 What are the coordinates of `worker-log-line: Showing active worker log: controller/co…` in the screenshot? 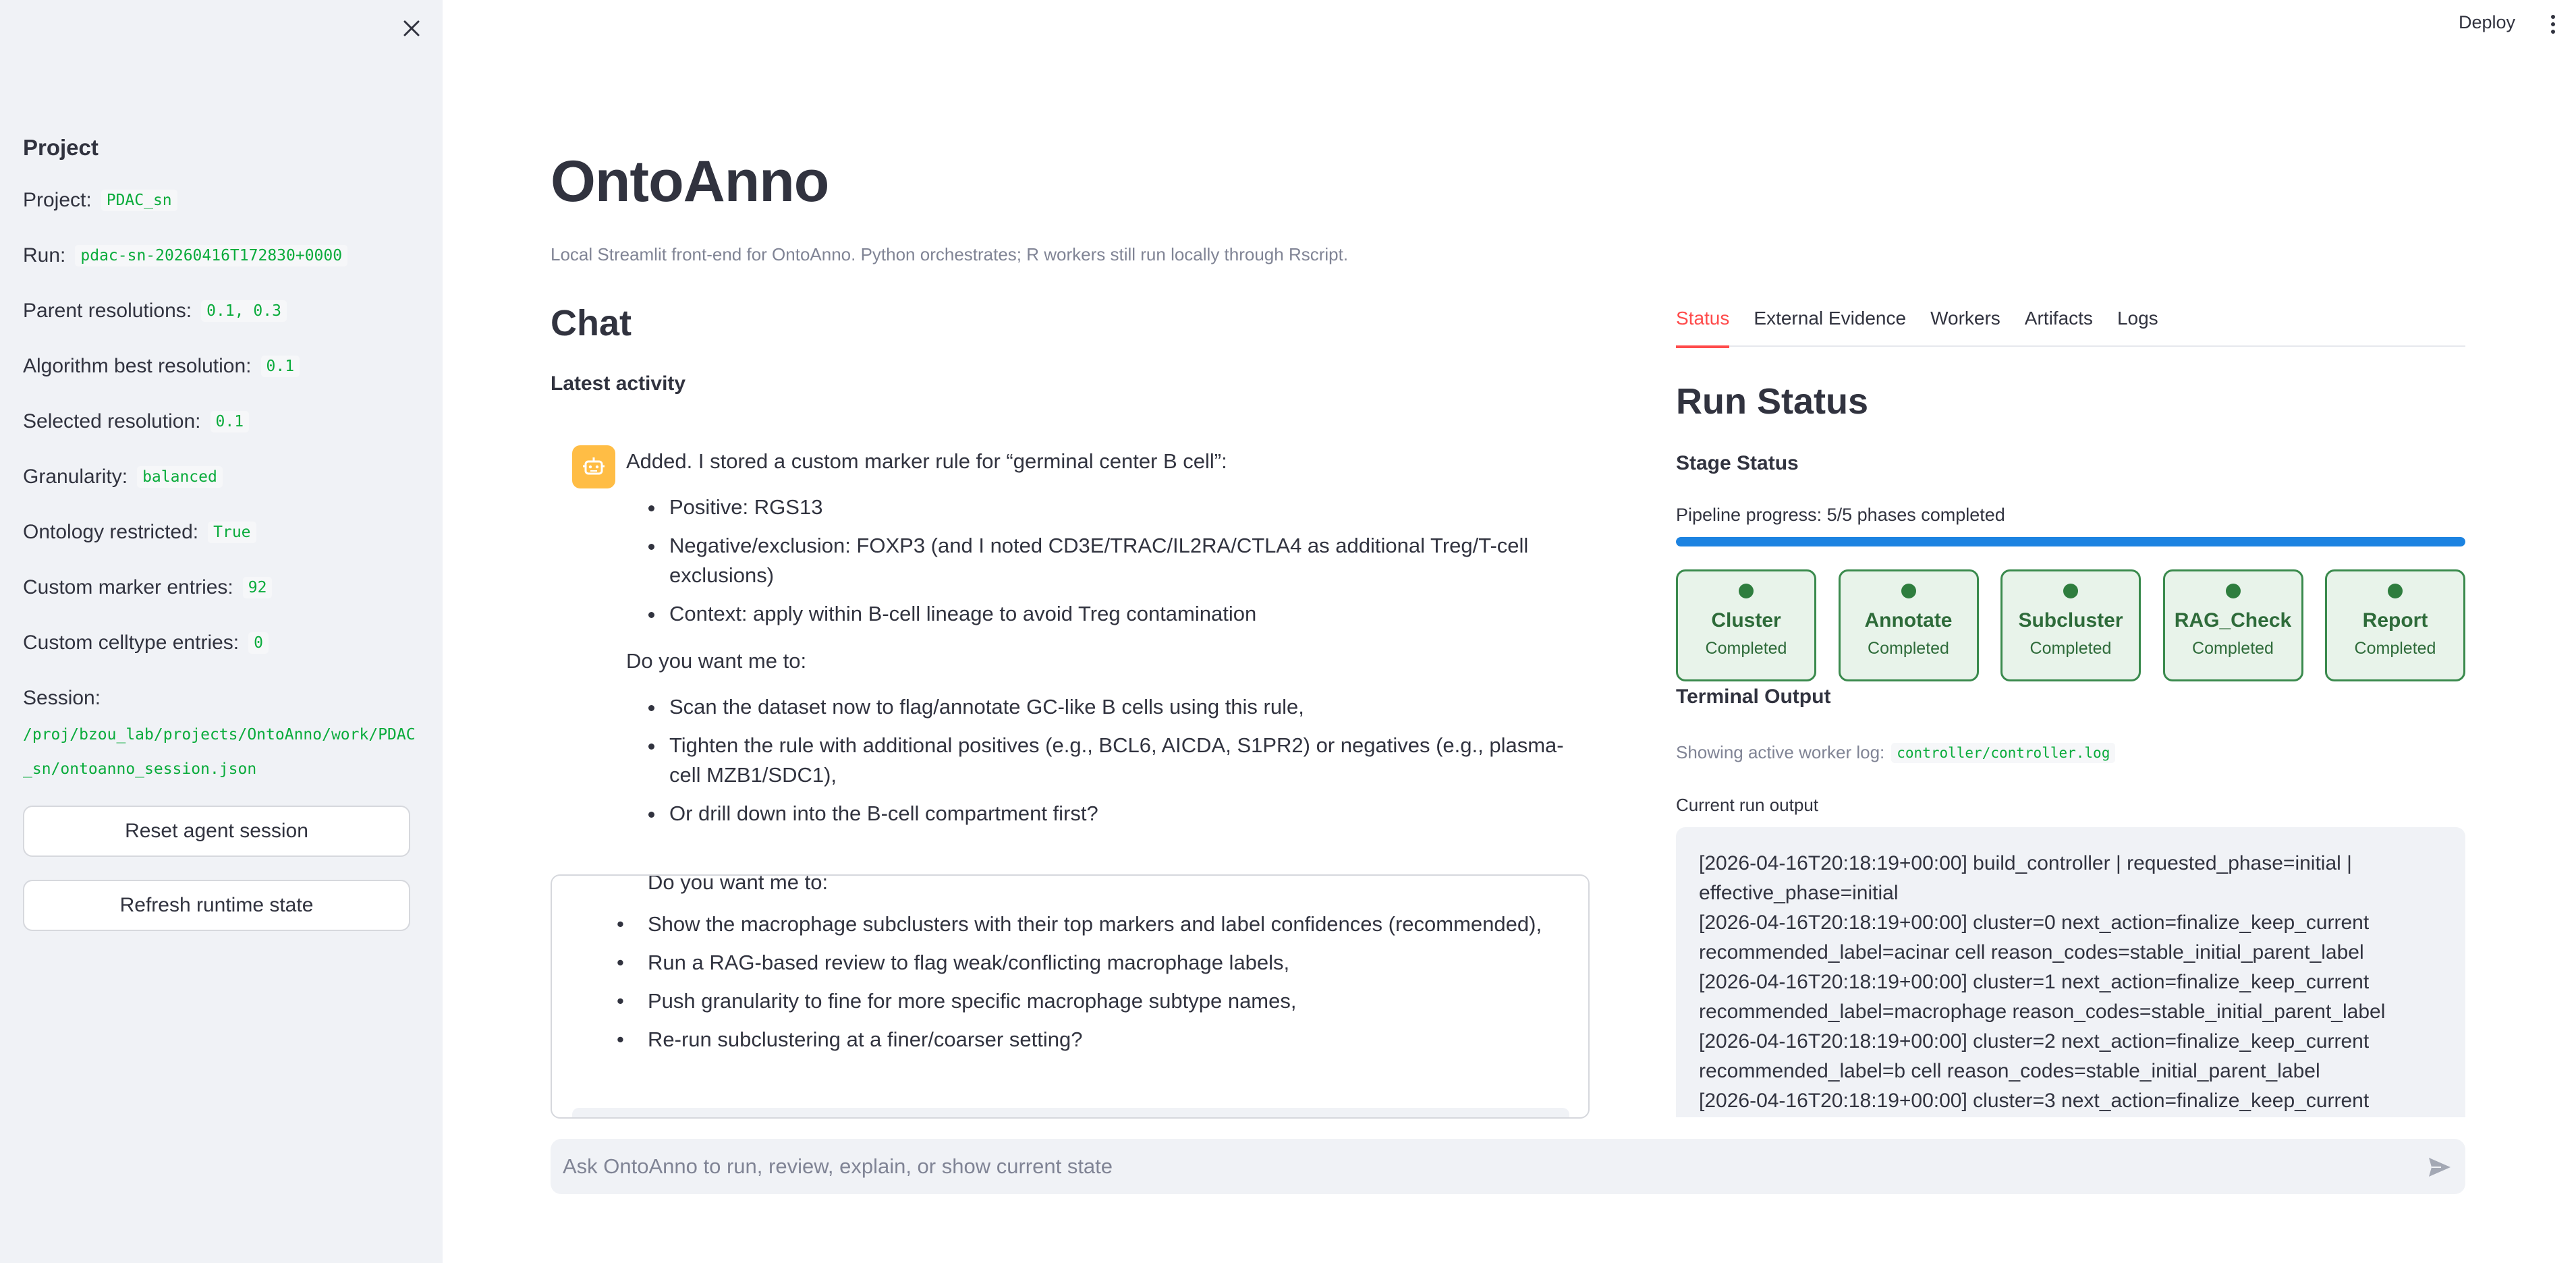 It's located at (1896, 752).